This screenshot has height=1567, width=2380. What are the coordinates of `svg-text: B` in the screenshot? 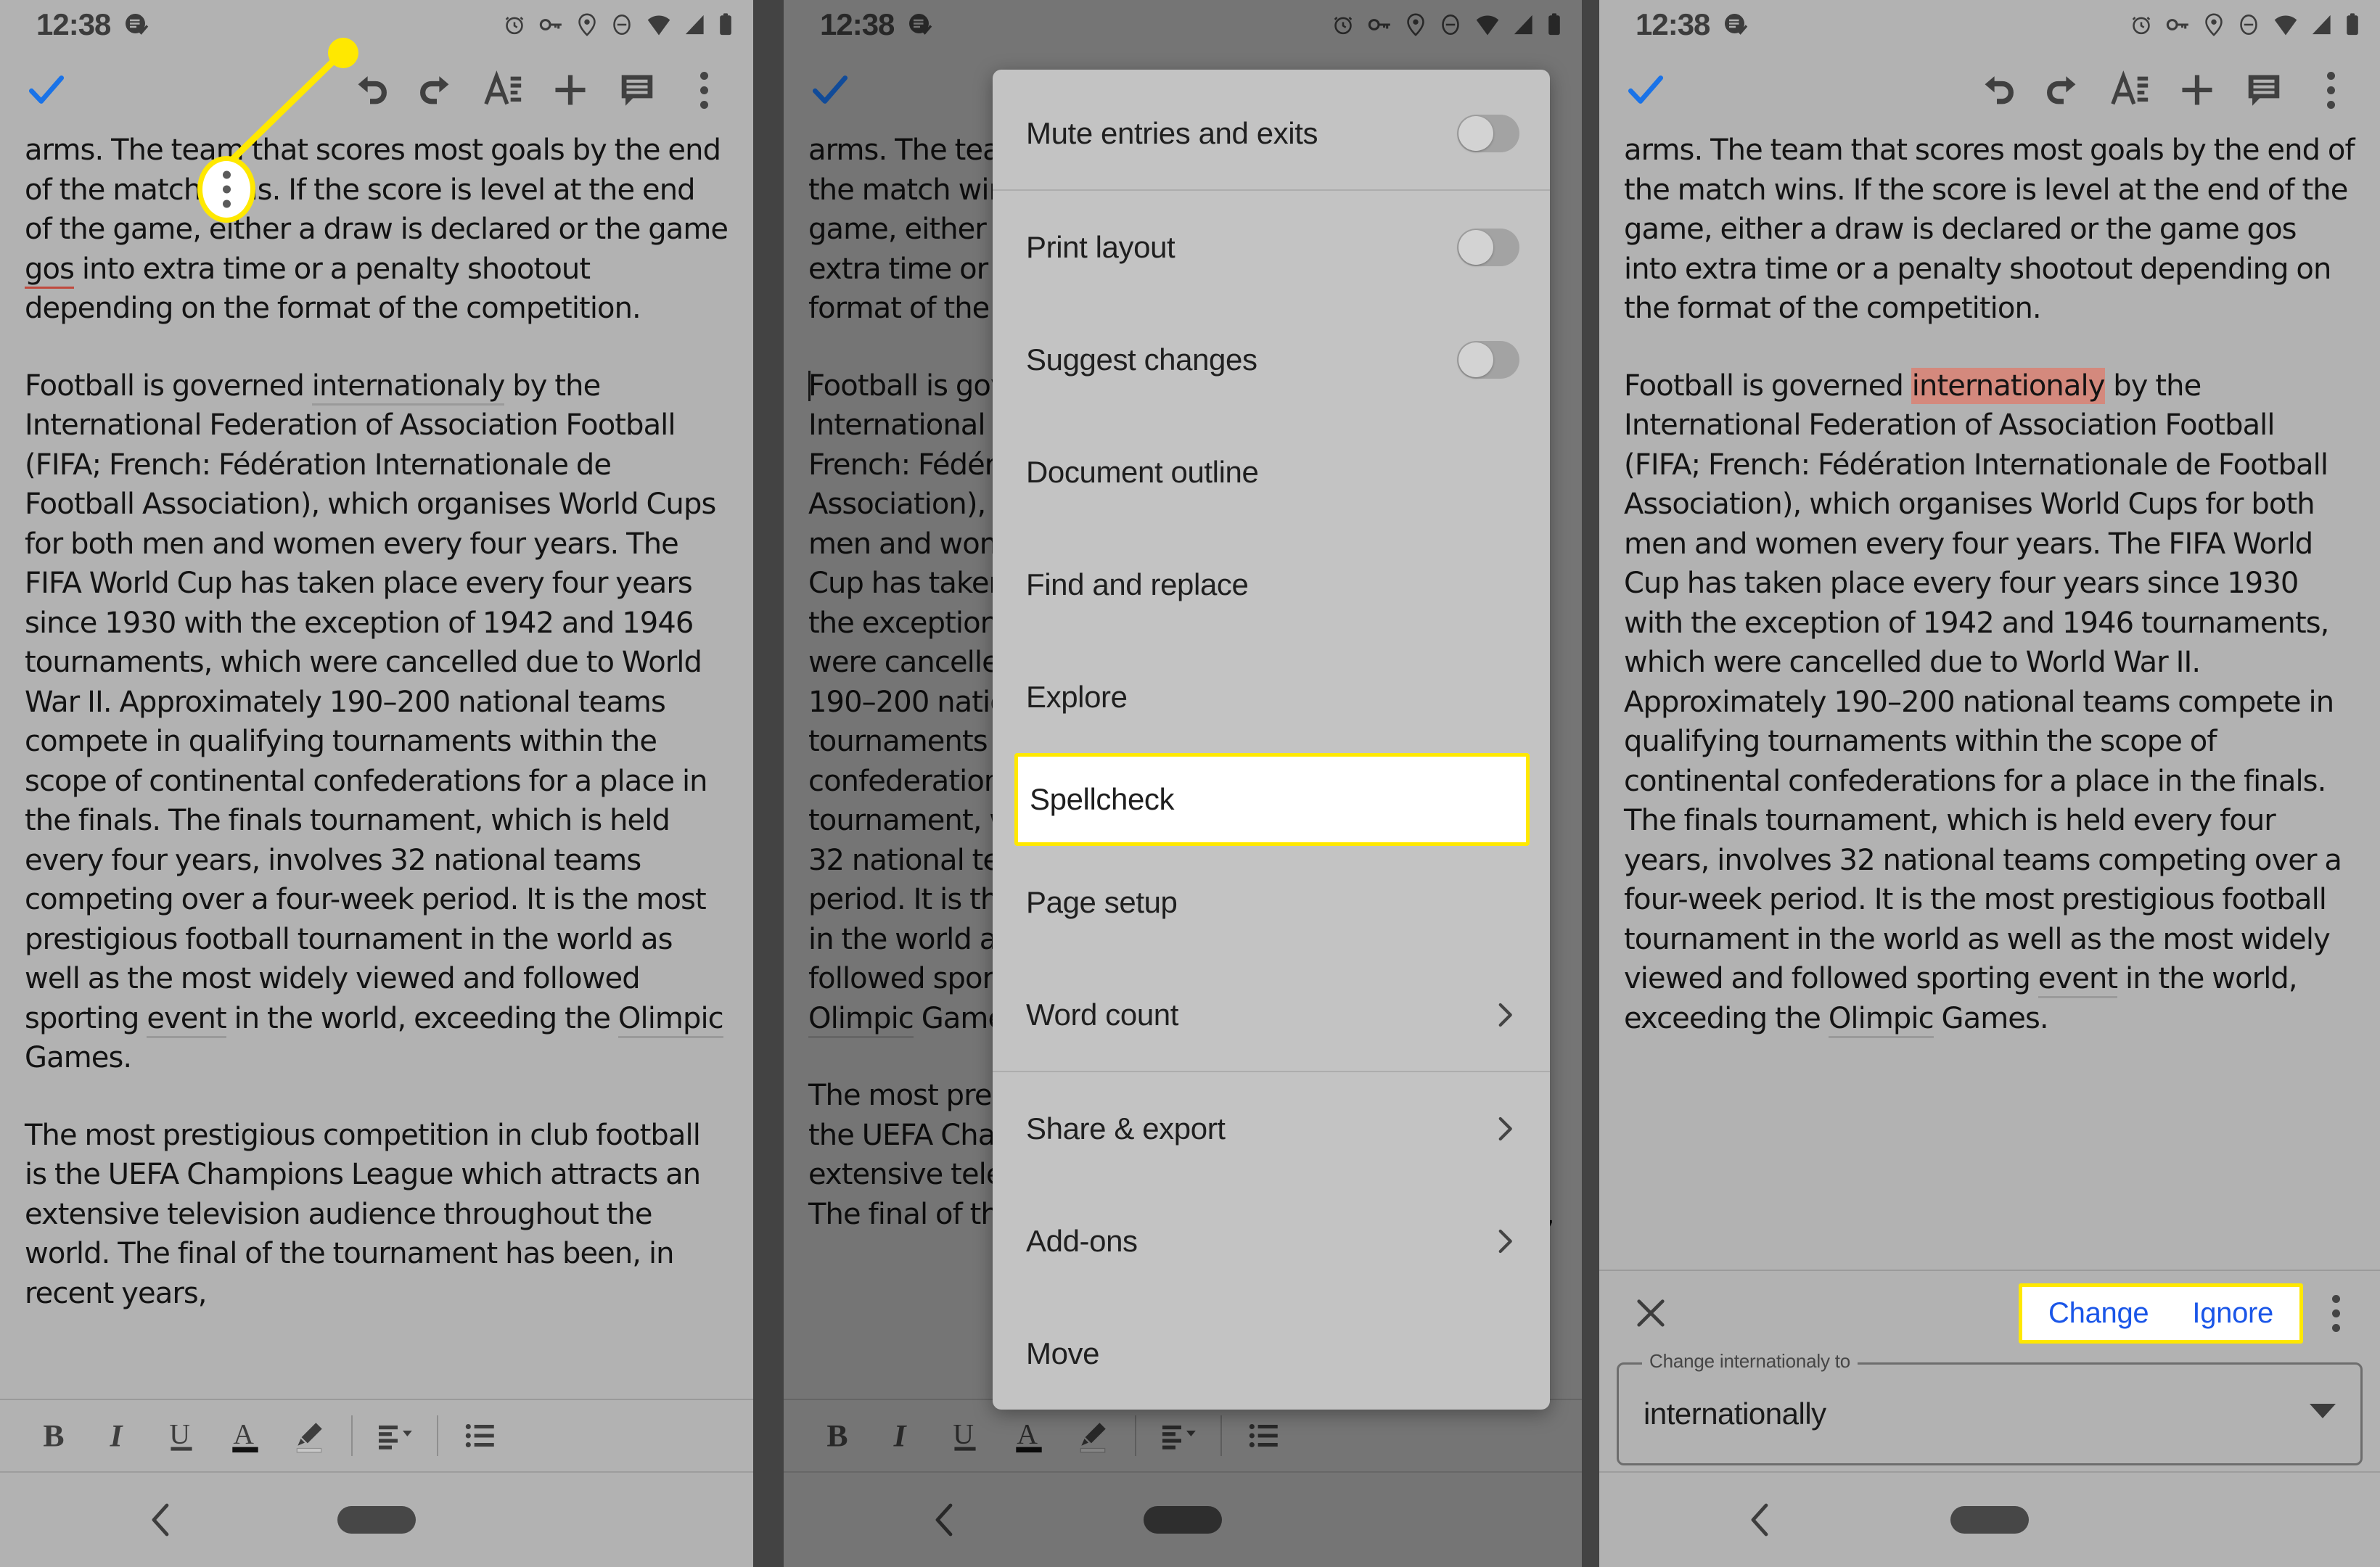 It's located at (53, 1436).